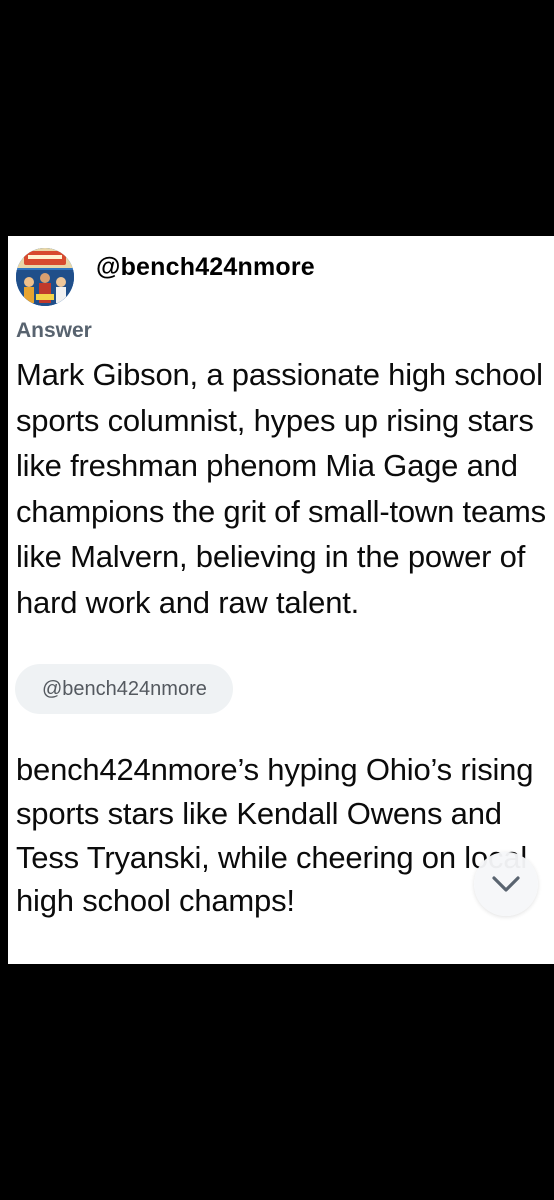 The height and width of the screenshot is (1200, 554). I want to click on scroll-down-button, so click(506, 884).